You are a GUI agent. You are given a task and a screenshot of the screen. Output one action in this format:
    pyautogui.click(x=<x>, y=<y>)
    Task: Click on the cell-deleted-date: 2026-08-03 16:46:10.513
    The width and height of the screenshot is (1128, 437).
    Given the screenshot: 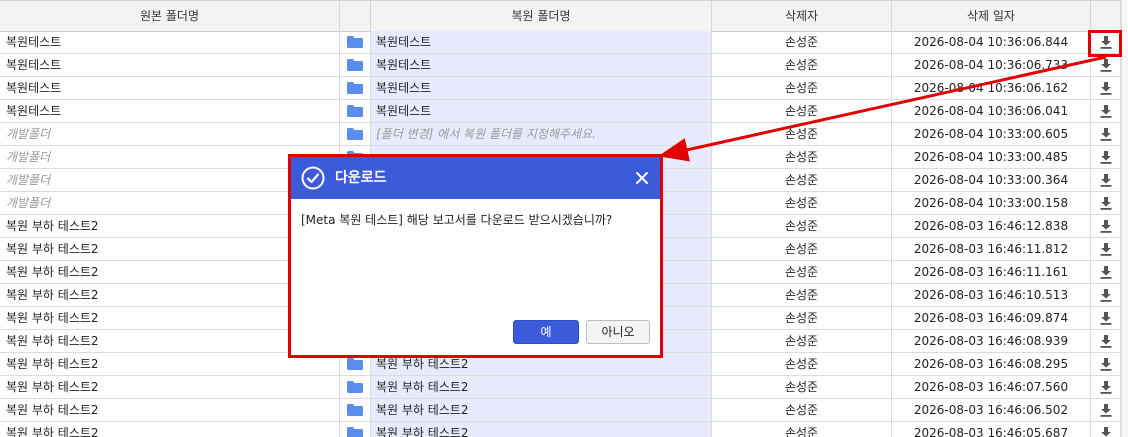 What is the action you would take?
    pyautogui.click(x=991, y=295)
    